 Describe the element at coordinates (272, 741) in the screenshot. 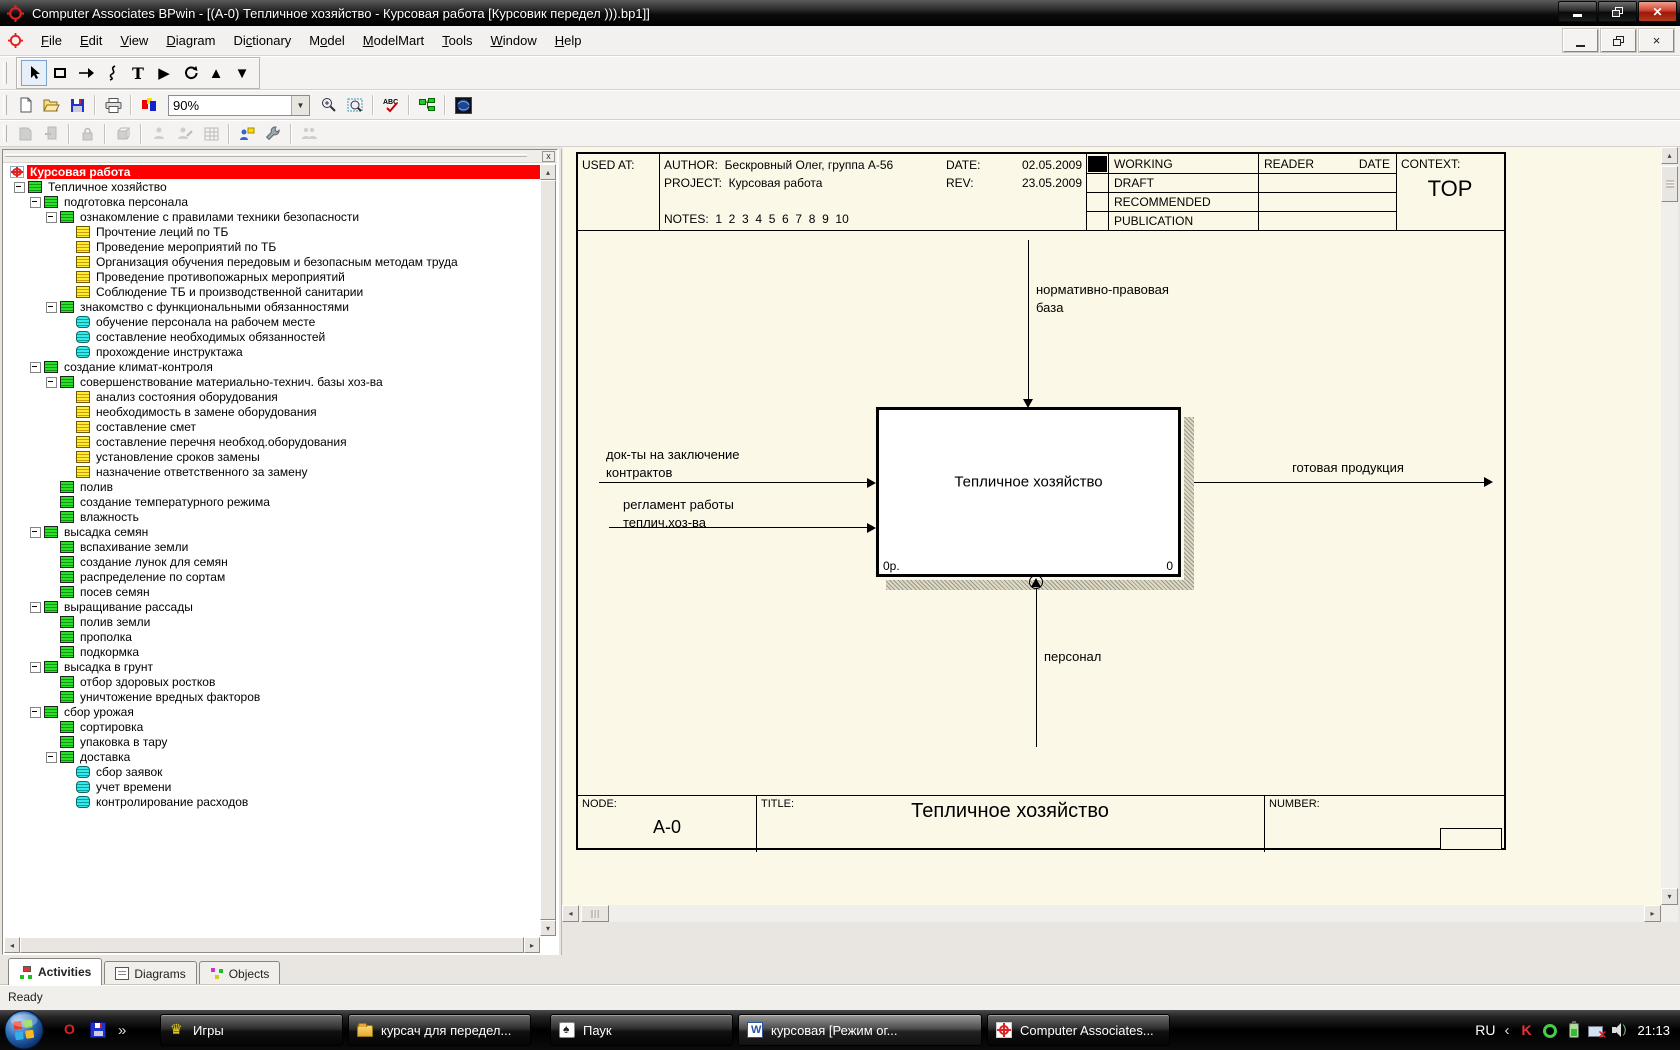

I see `tree-item: упаковка в тару` at that location.